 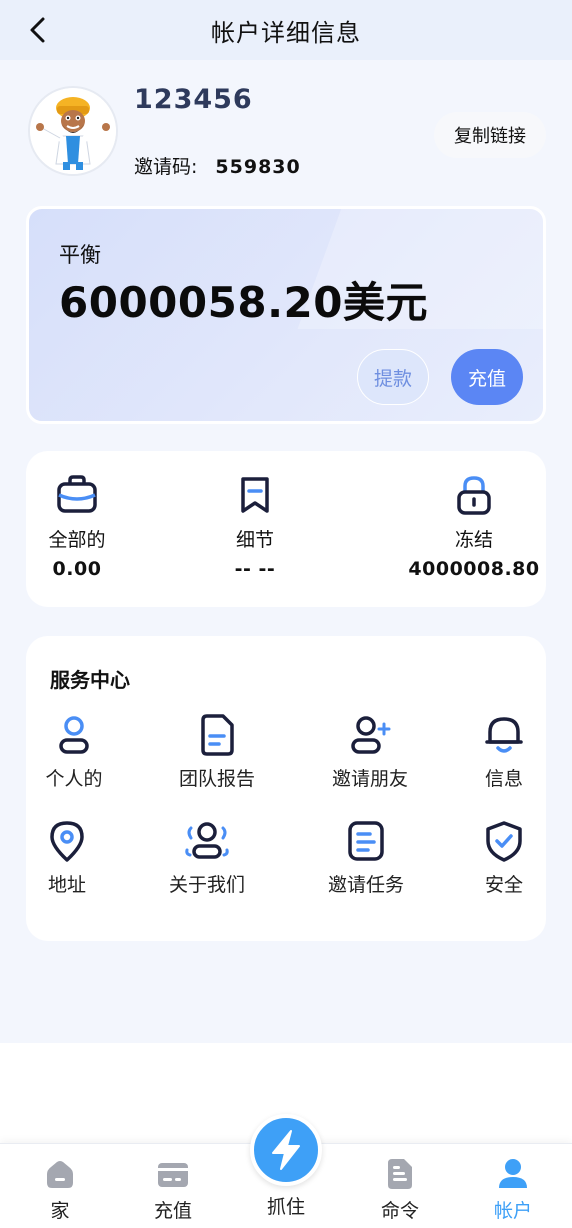 I want to click on service-about-us-label: 关于我们, so click(x=206, y=885).